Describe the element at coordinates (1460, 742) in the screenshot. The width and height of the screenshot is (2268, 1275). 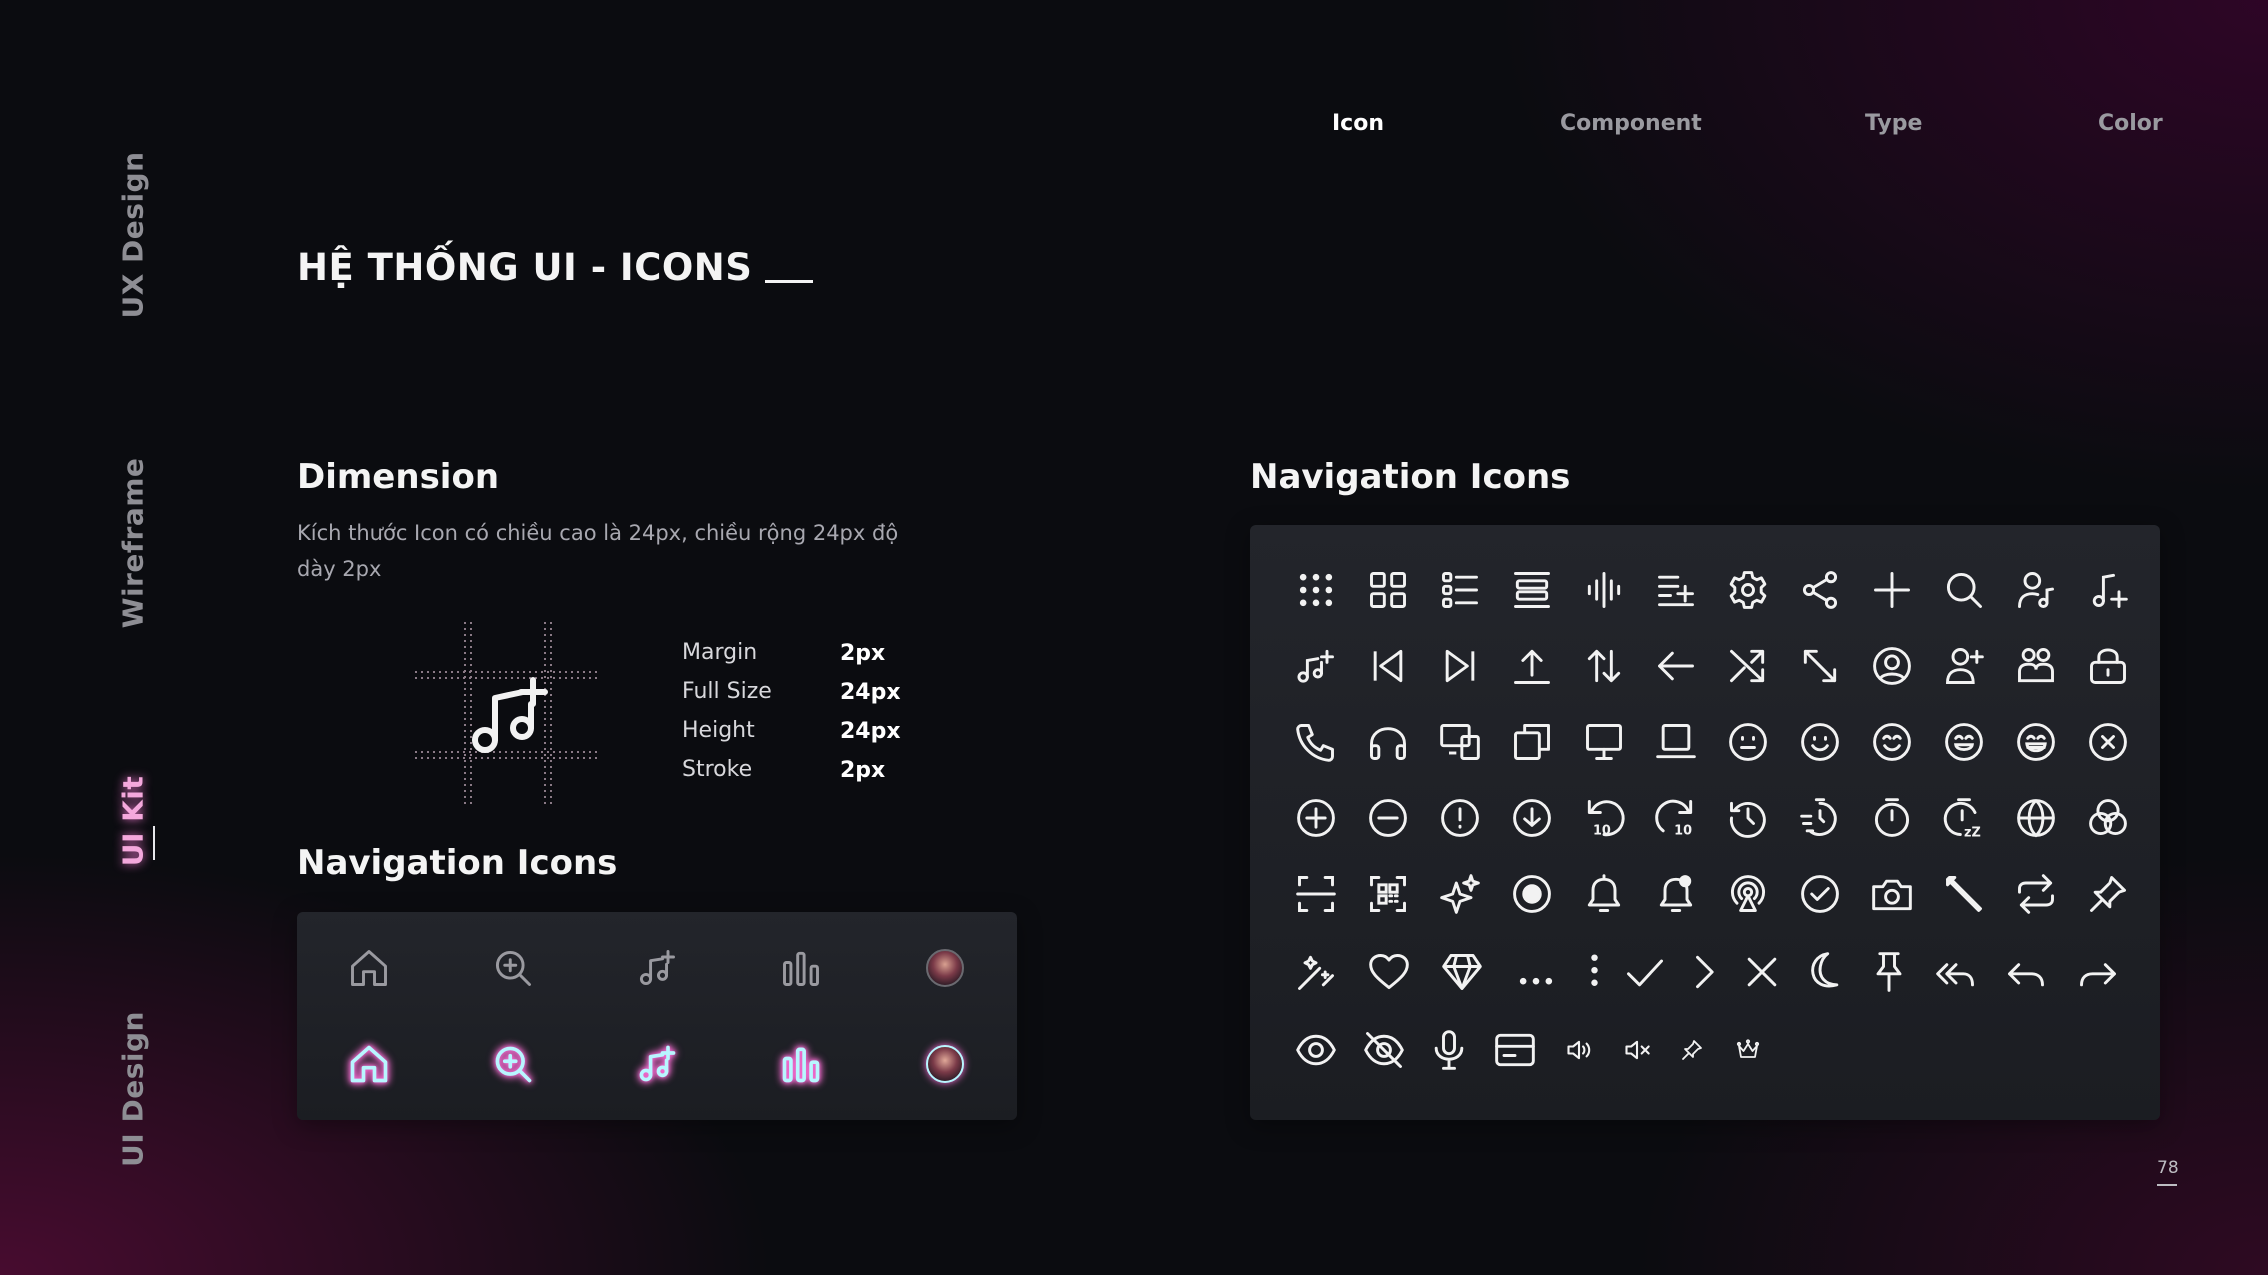
I see `devices-icon` at that location.